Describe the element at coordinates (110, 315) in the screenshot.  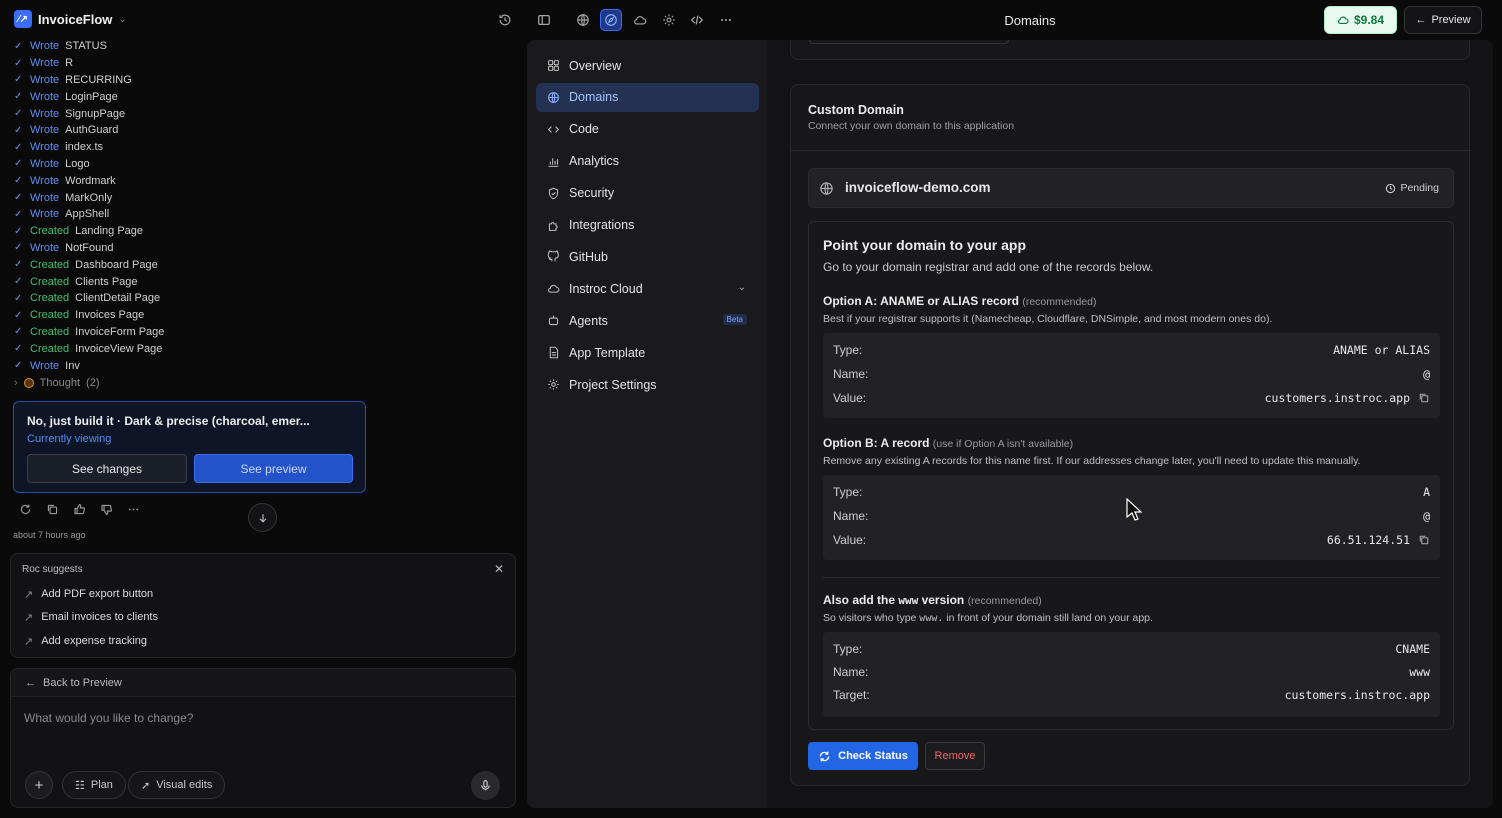
I see `log-target: Invoices Page` at that location.